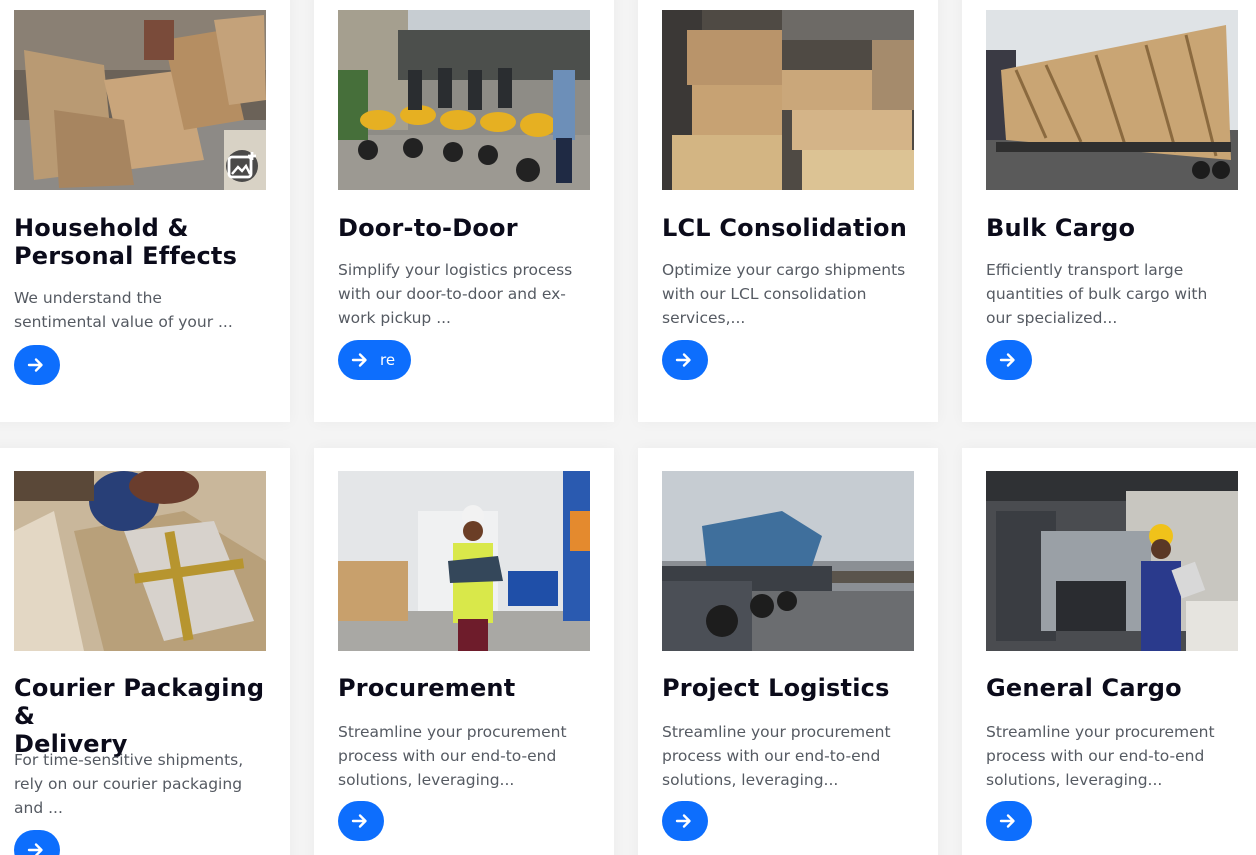 The width and height of the screenshot is (1256, 855). I want to click on service-title: Project Logistics, so click(792, 688).